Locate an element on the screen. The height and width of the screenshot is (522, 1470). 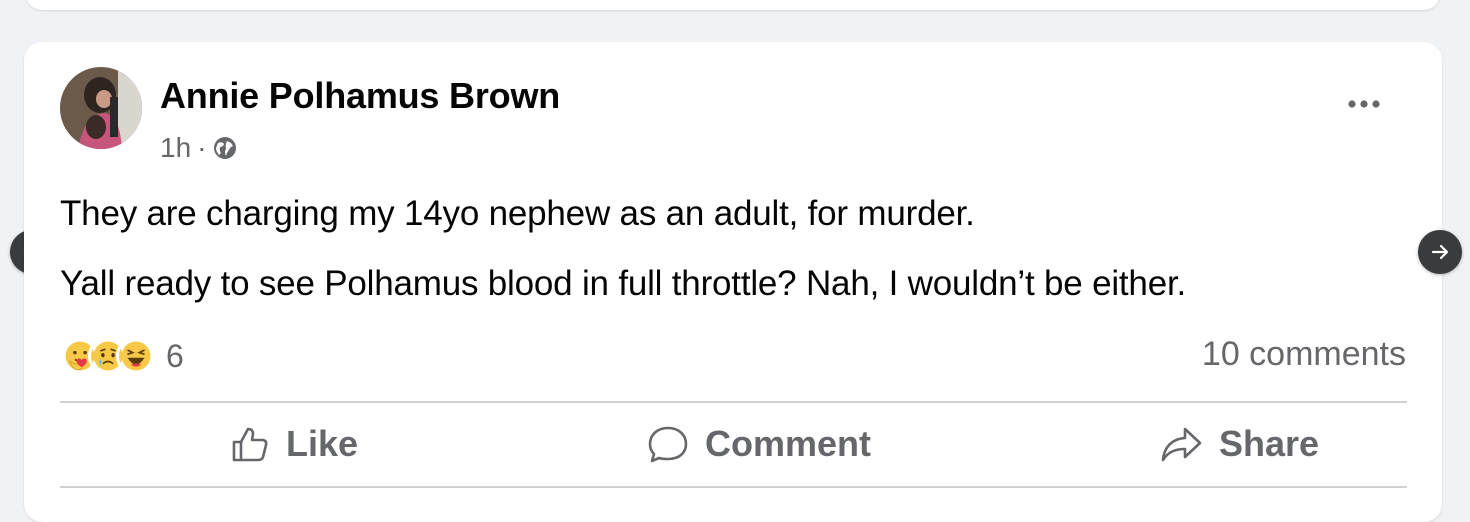
previous-post-card is located at coordinates (733, 5).